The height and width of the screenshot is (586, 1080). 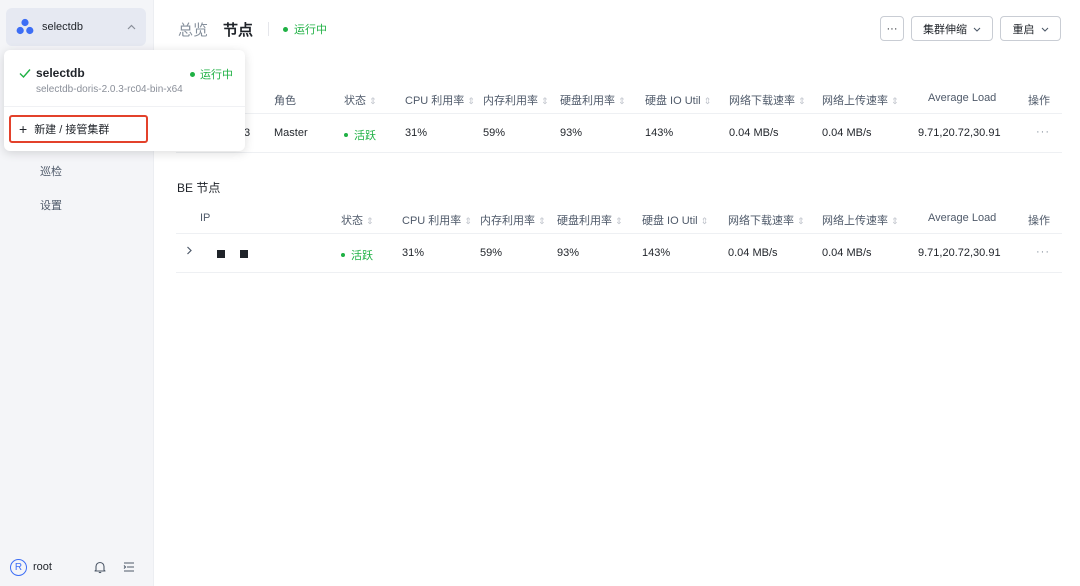 I want to click on fe-col-disk: 硬盘利用率 ⇕, so click(x=593, y=100).